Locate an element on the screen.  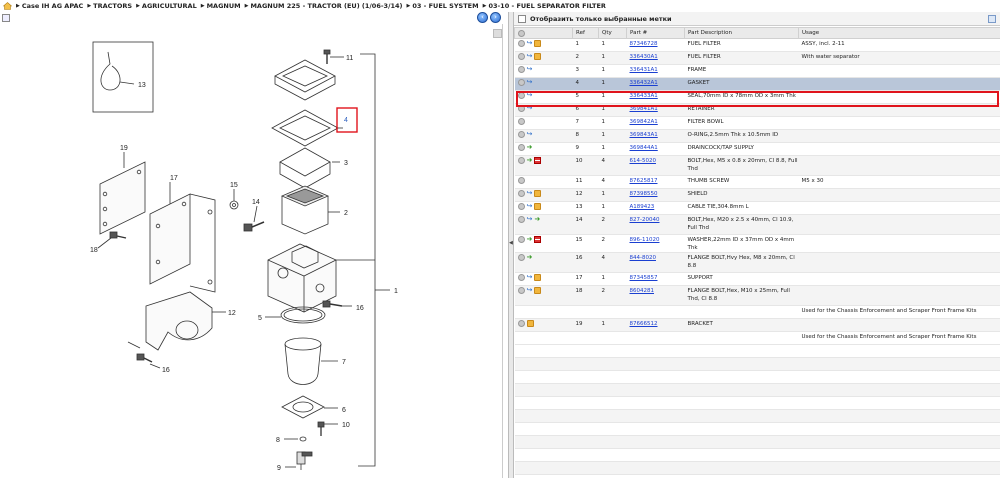
part-number-link: 369842A1 is located at coordinates (644, 122).